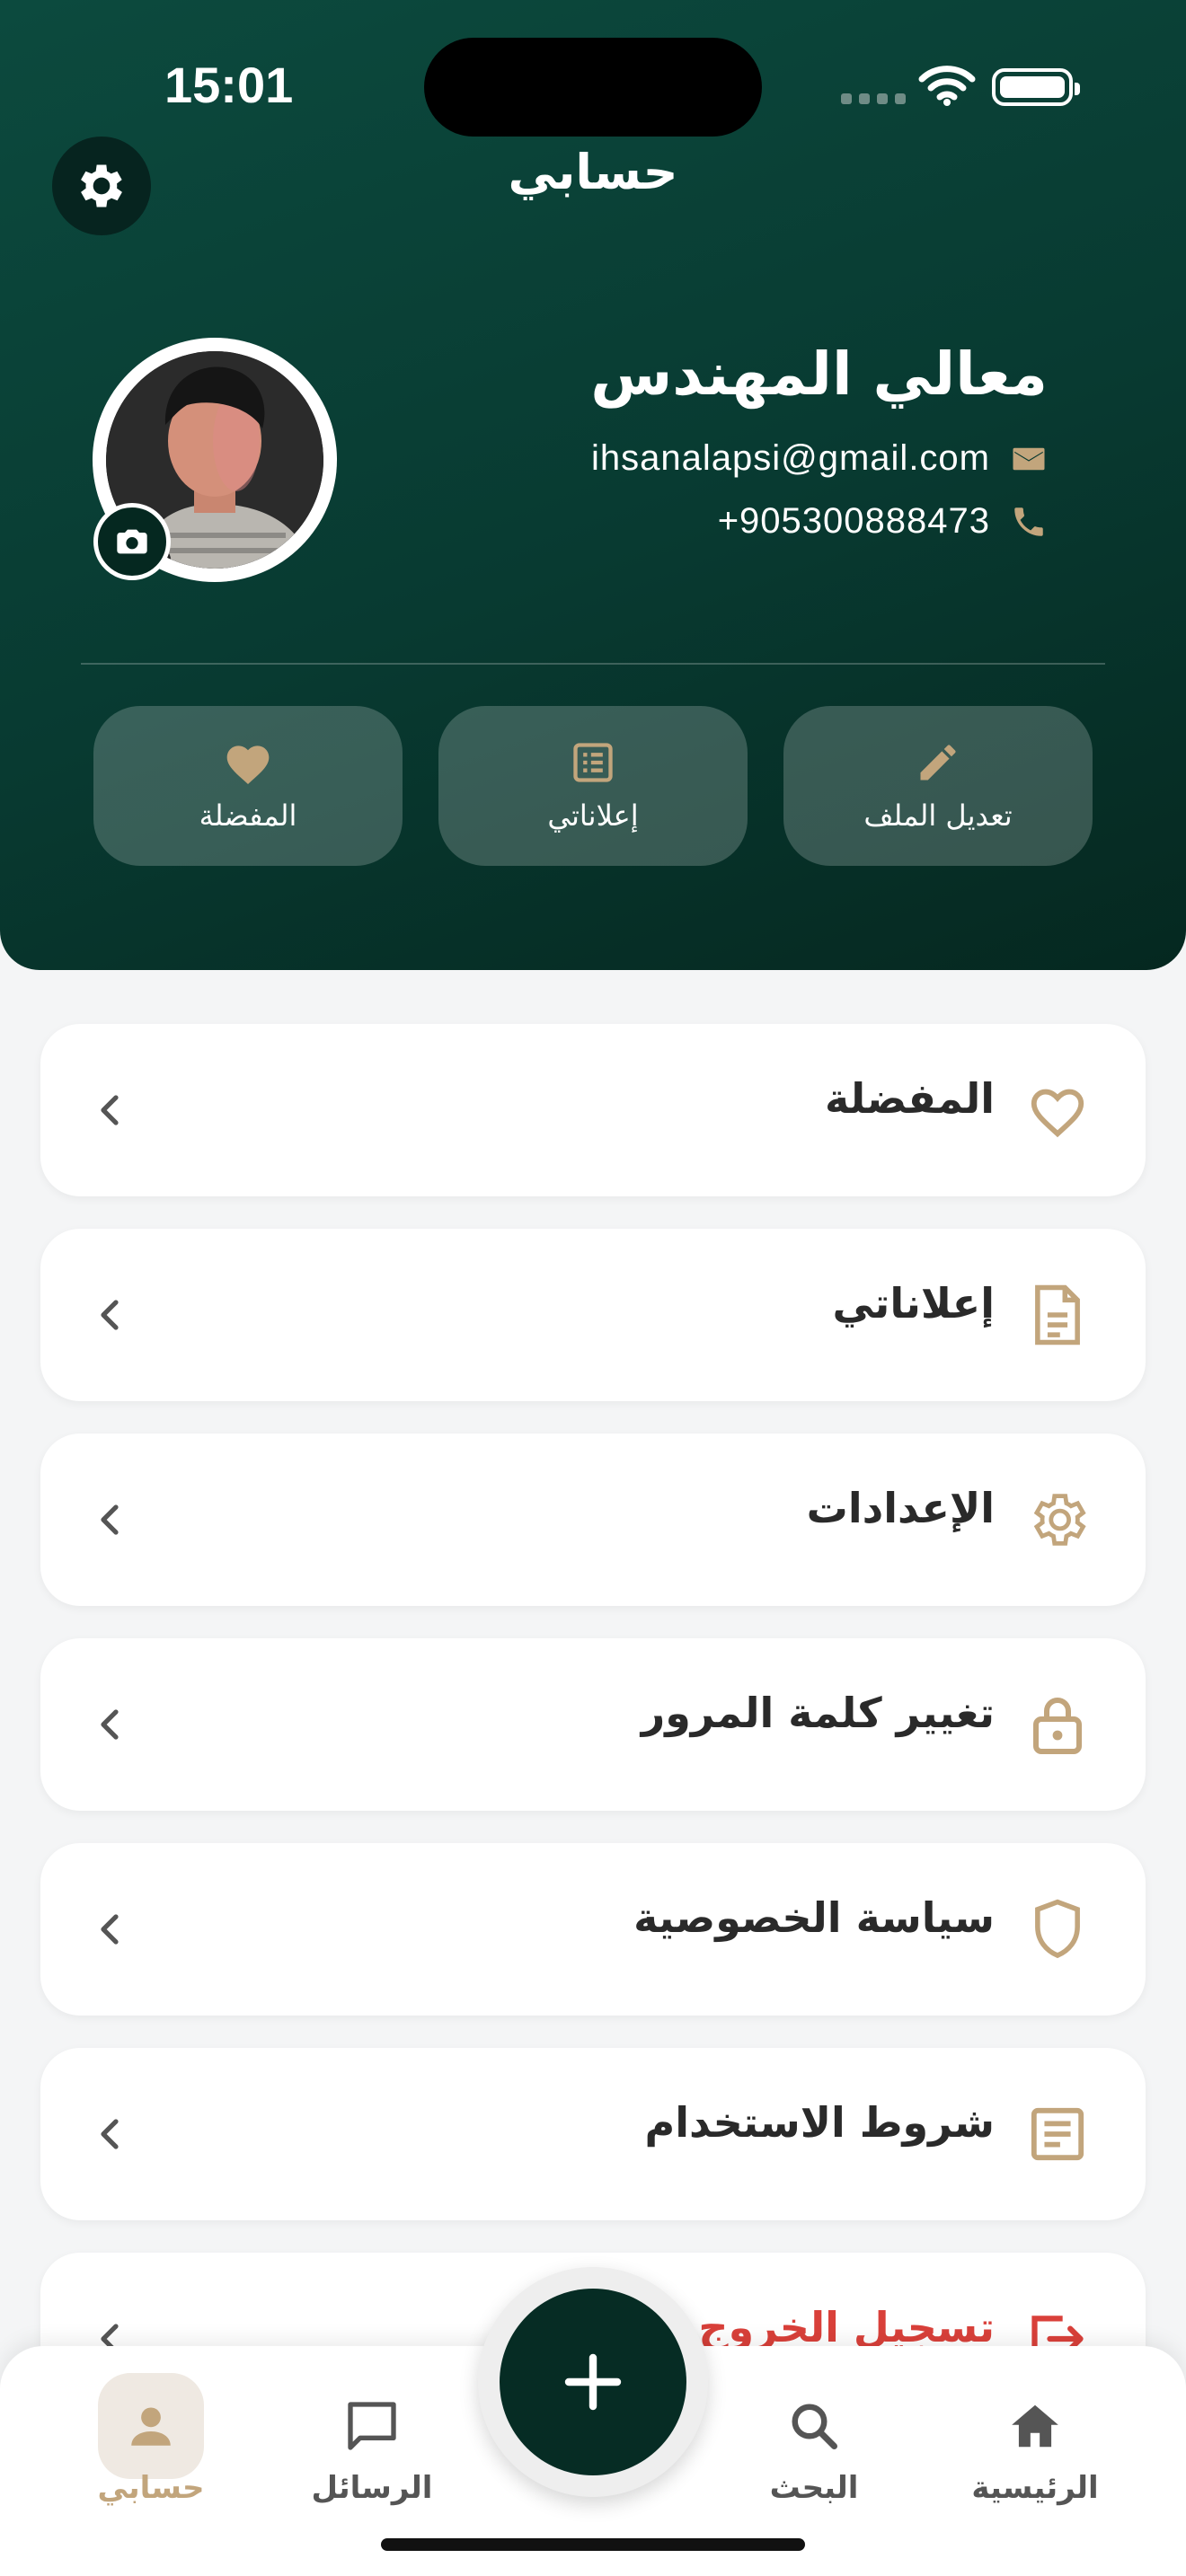 The height and width of the screenshot is (2576, 1186). What do you see at coordinates (790, 458) in the screenshot?
I see `email-text: ihsanalapsi@gmail.com` at bounding box center [790, 458].